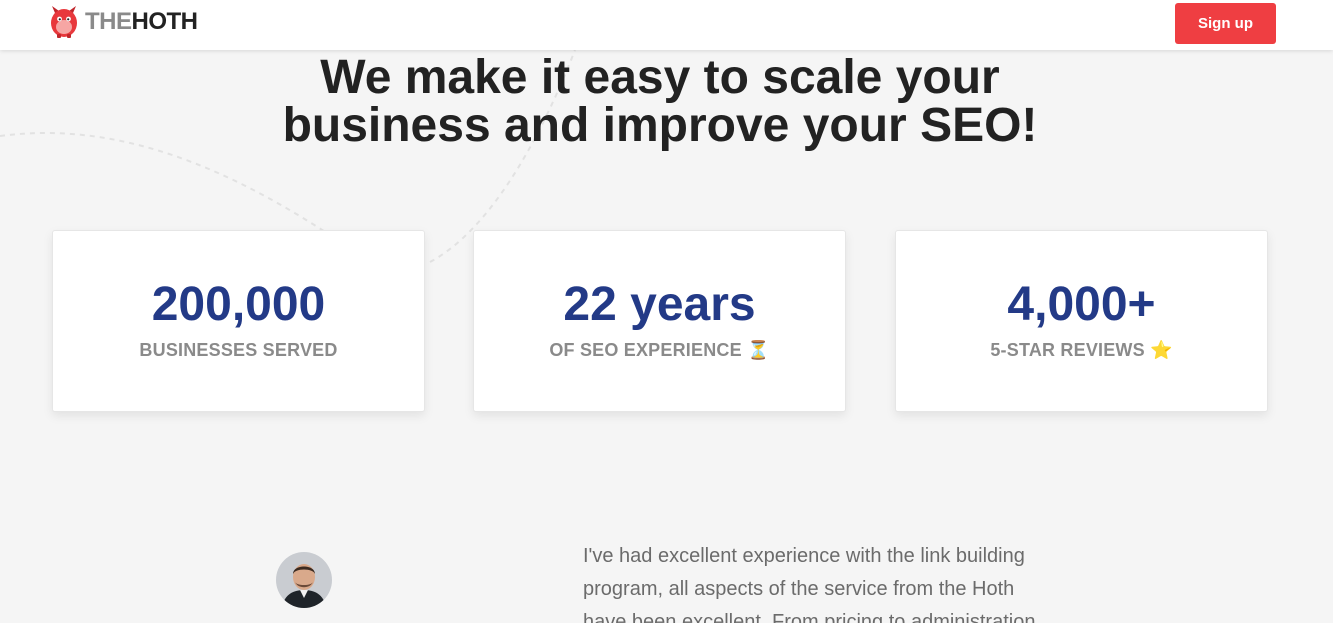  What do you see at coordinates (1225, 23) in the screenshot?
I see `signup-button: Sign up` at bounding box center [1225, 23].